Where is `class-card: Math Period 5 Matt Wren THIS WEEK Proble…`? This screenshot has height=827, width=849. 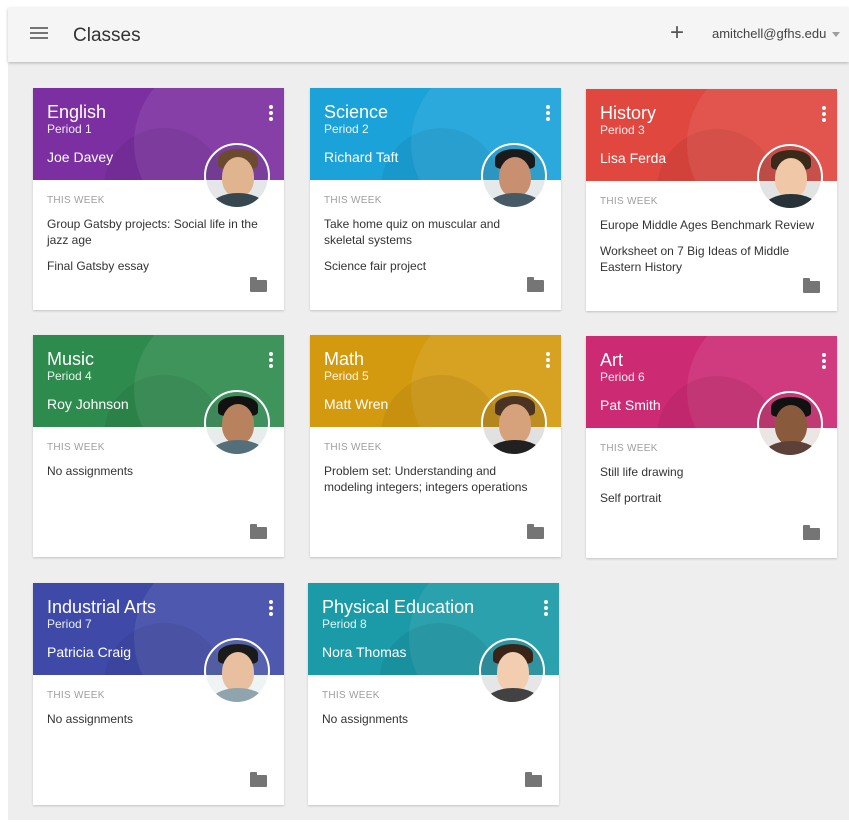
class-card: Math Period 5 Matt Wren THIS WEEK Proble… is located at coordinates (435, 446).